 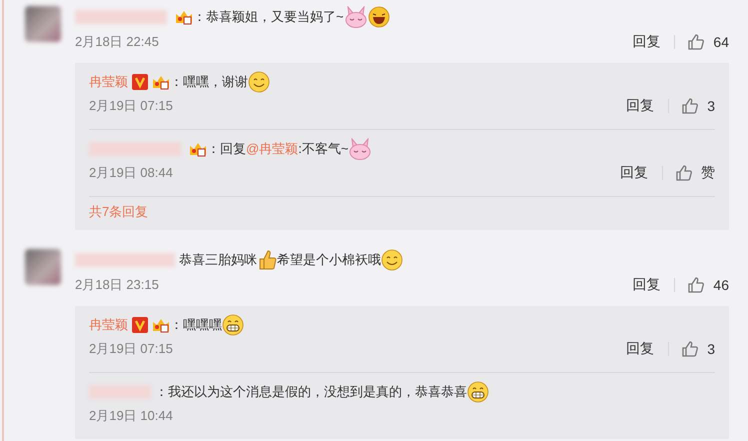 I want to click on comment-text: 希望是个小棉袄哦, so click(x=329, y=260).